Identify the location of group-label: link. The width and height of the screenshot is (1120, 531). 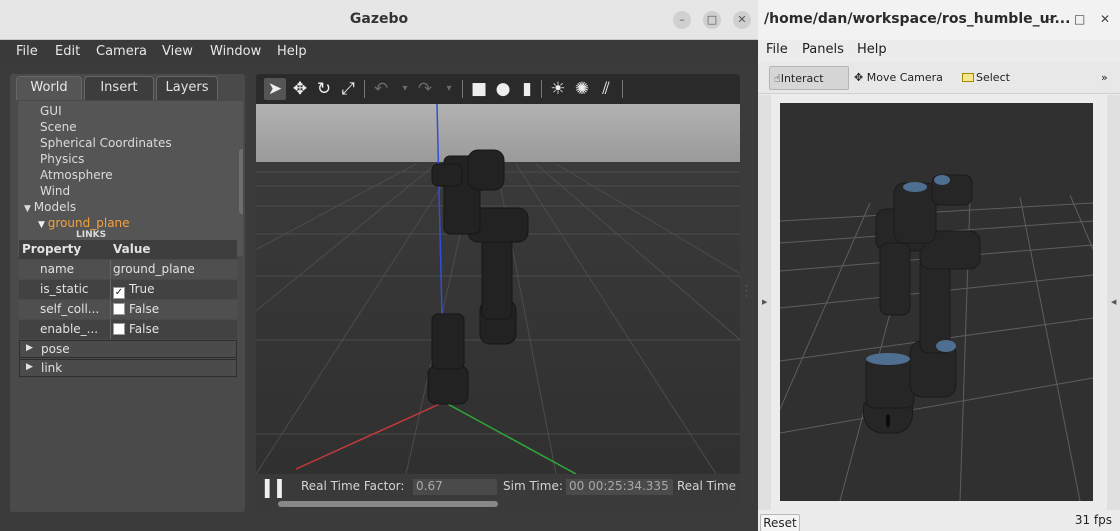
(52, 368).